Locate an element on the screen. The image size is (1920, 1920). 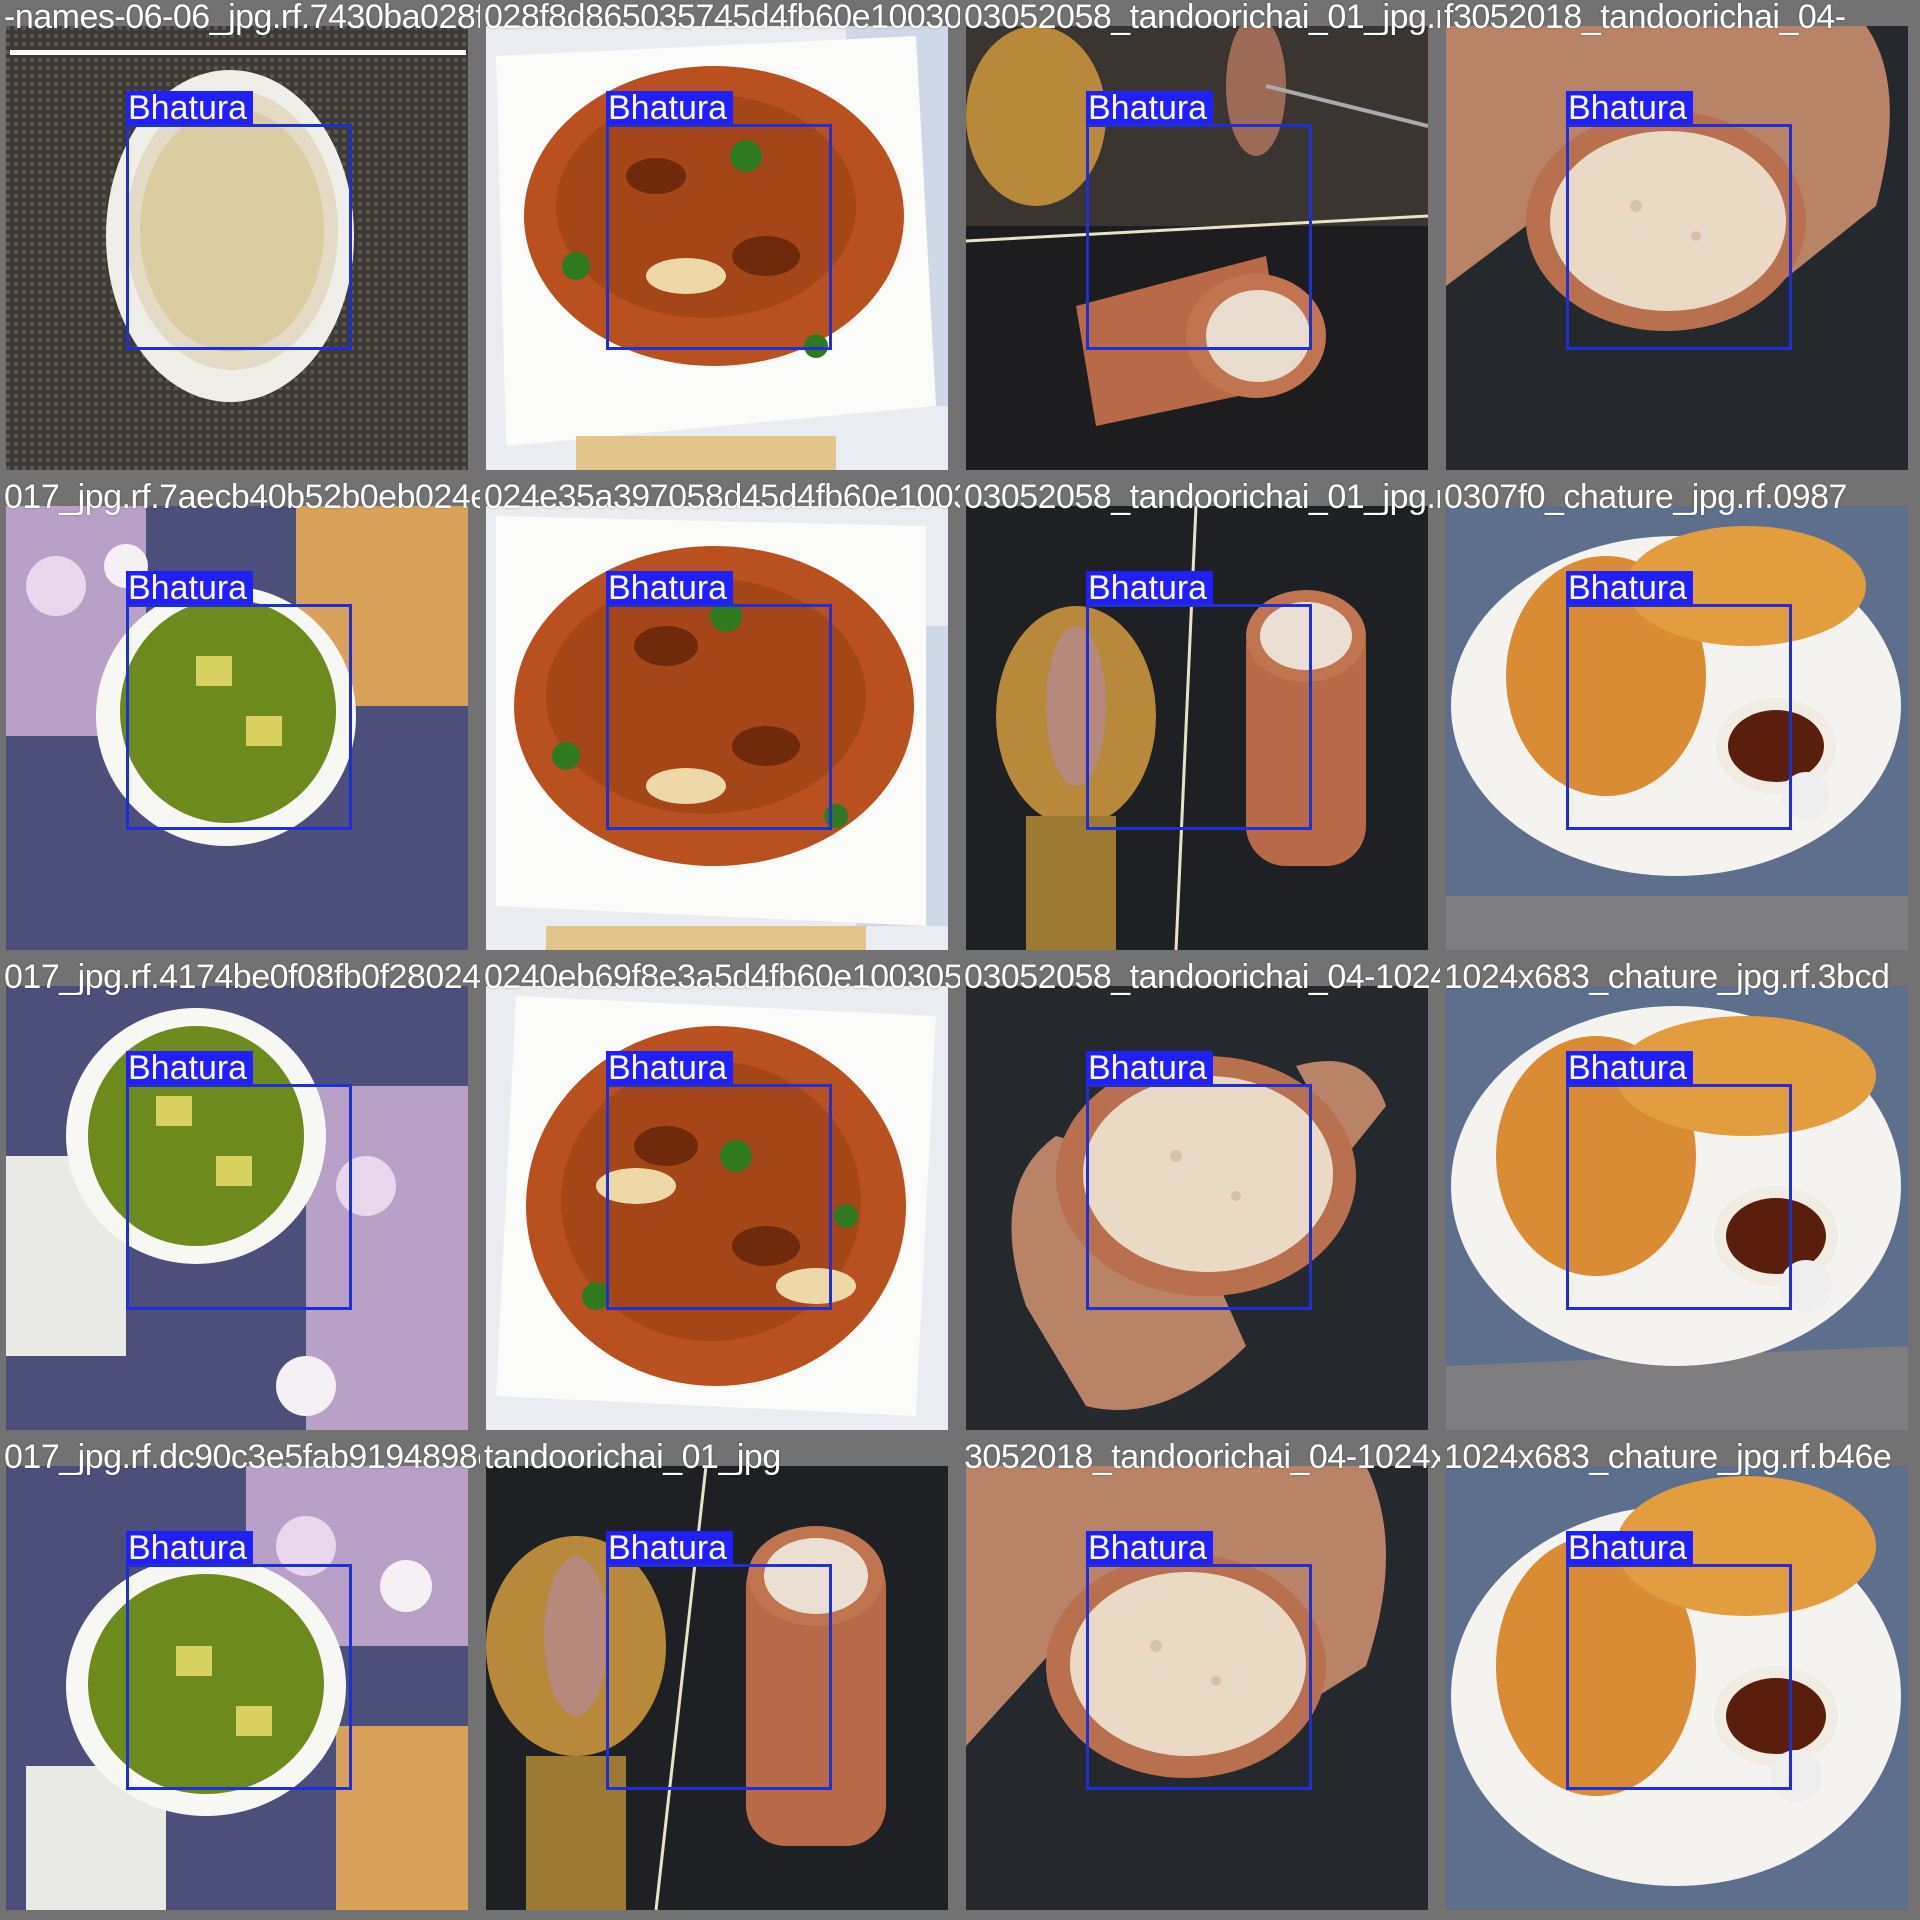
filename-underline is located at coordinates (238, 52).